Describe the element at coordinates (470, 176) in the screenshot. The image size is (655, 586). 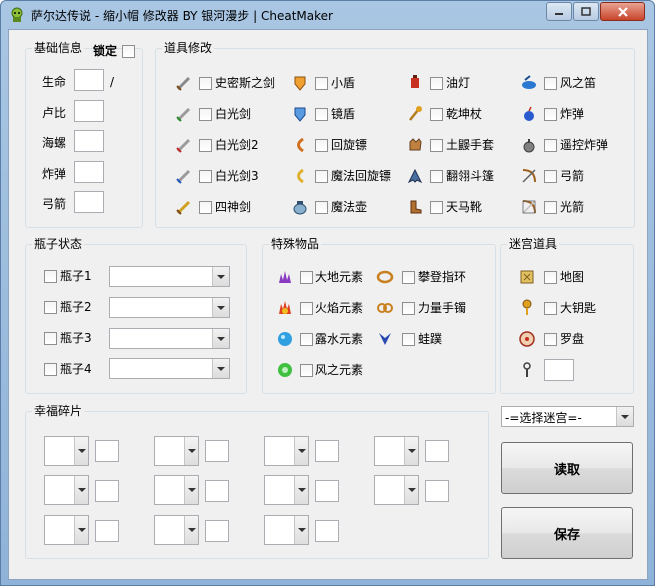
I see `item-label-14: 翻翎斗篷` at that location.